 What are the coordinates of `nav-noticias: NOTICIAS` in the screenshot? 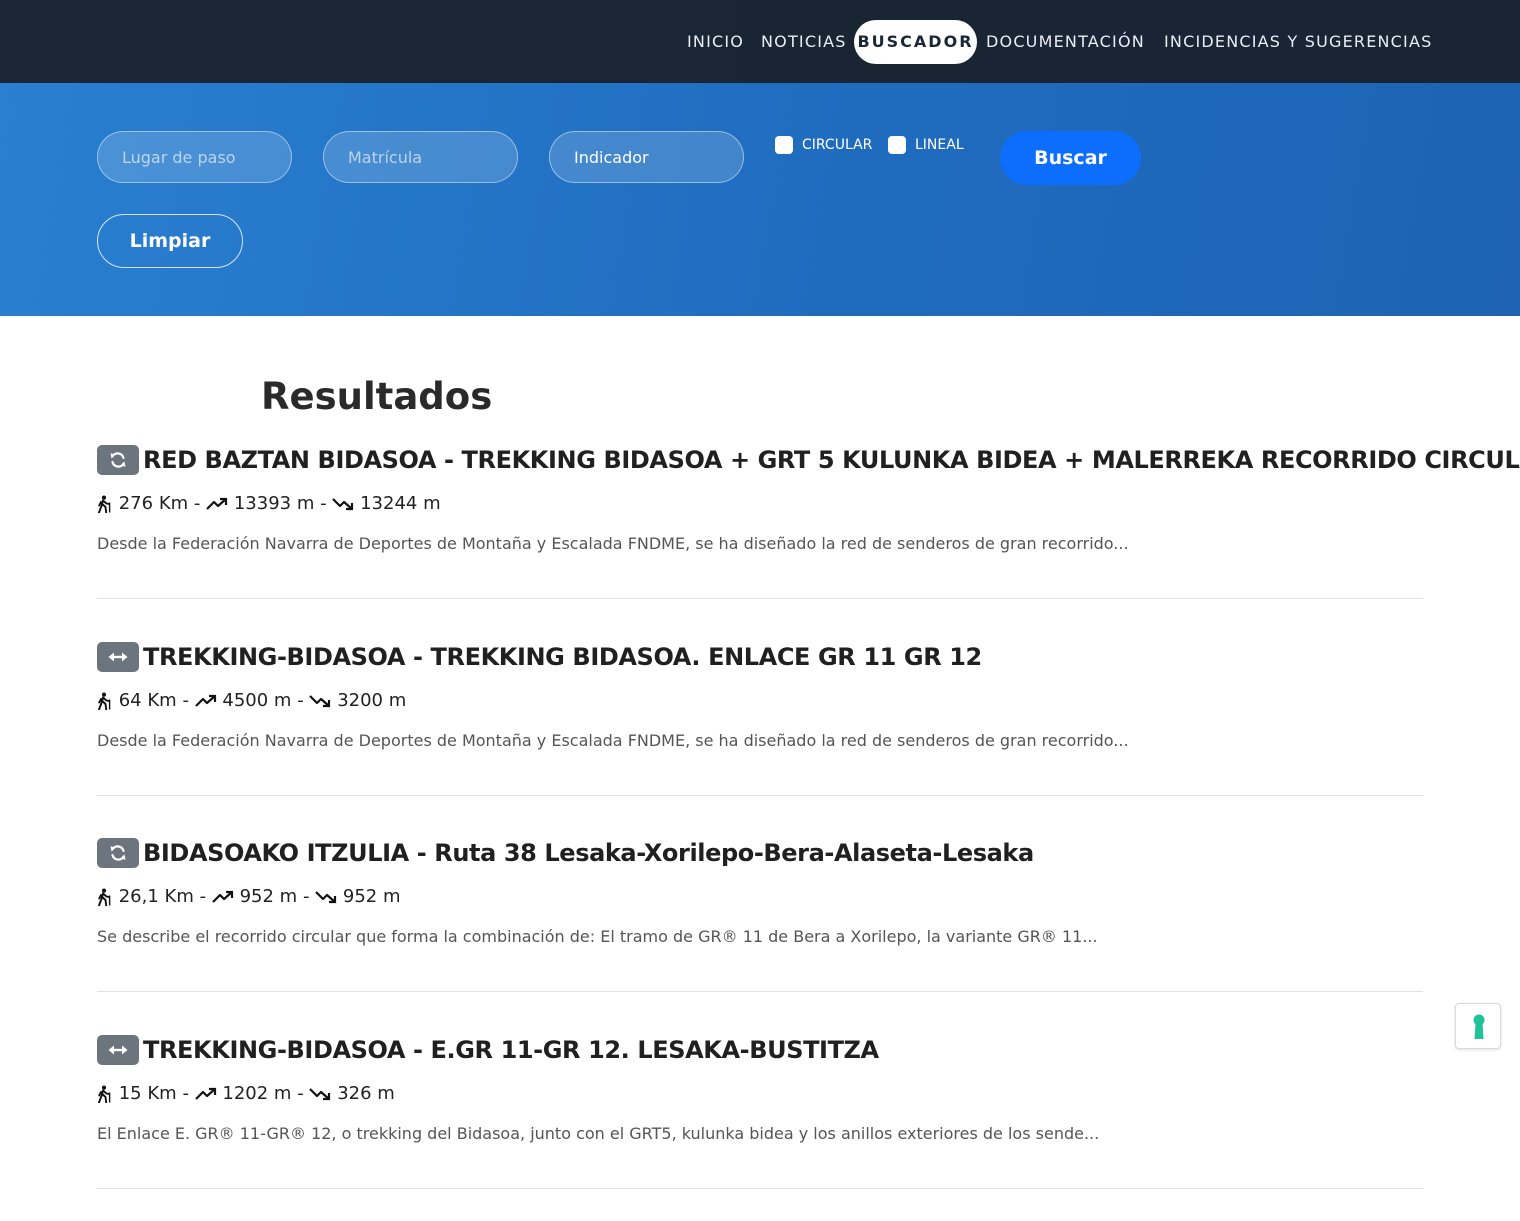 It's located at (804, 42).